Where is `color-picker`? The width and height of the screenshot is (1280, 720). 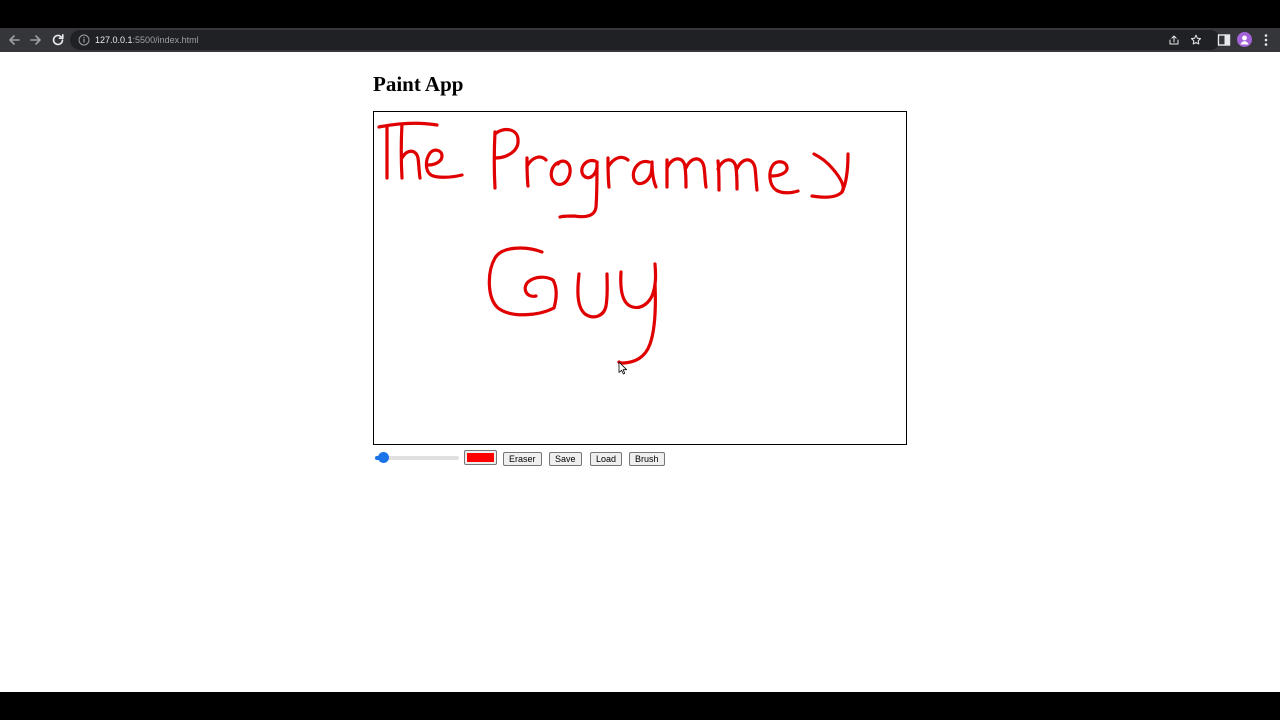 color-picker is located at coordinates (480, 457).